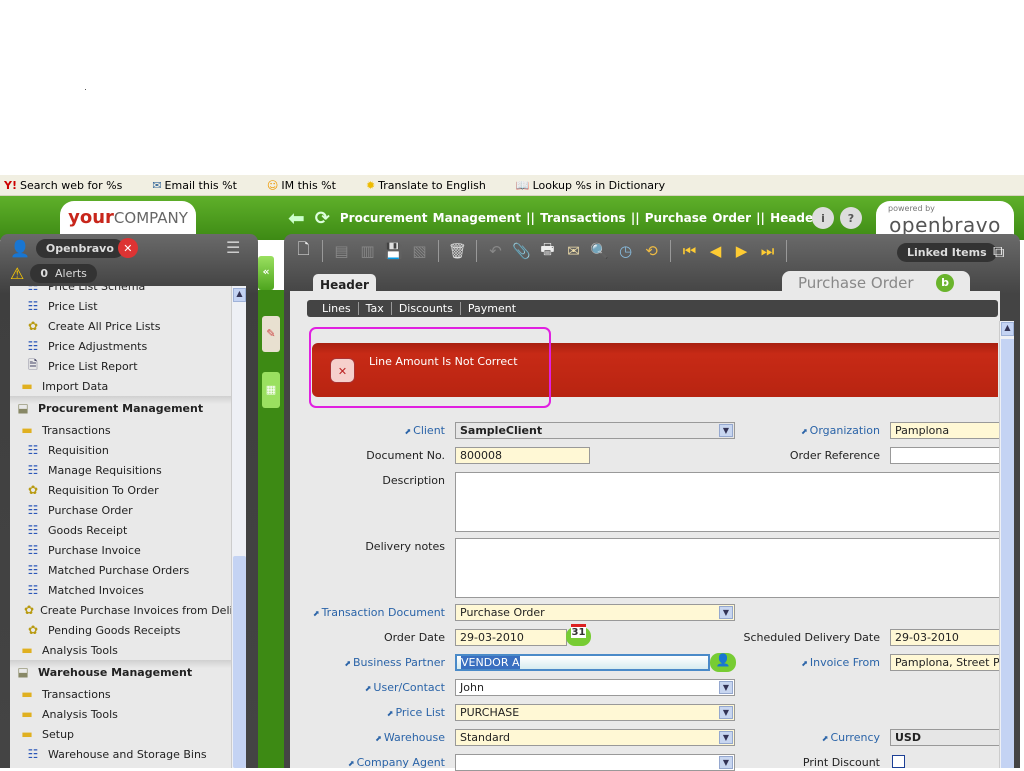 The image size is (1024, 771). I want to click on description-textarea, so click(727, 502).